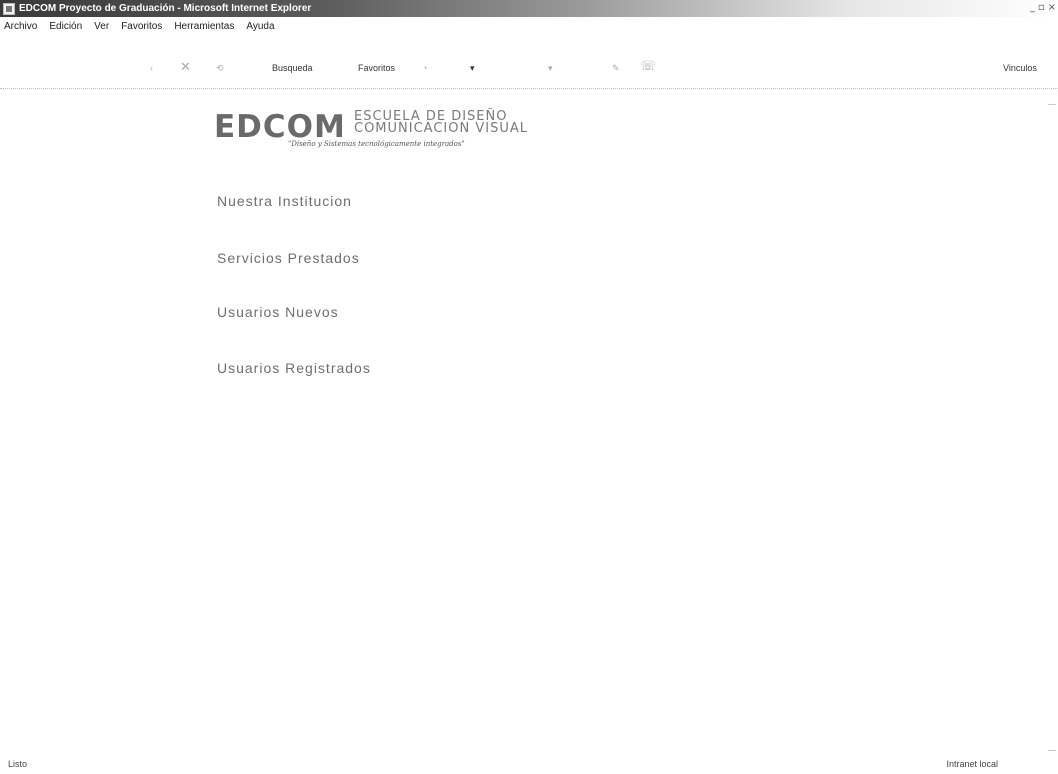 The image size is (1058, 774). Describe the element at coordinates (141, 26) in the screenshot. I see `menu-favoritos: Favoritos` at that location.